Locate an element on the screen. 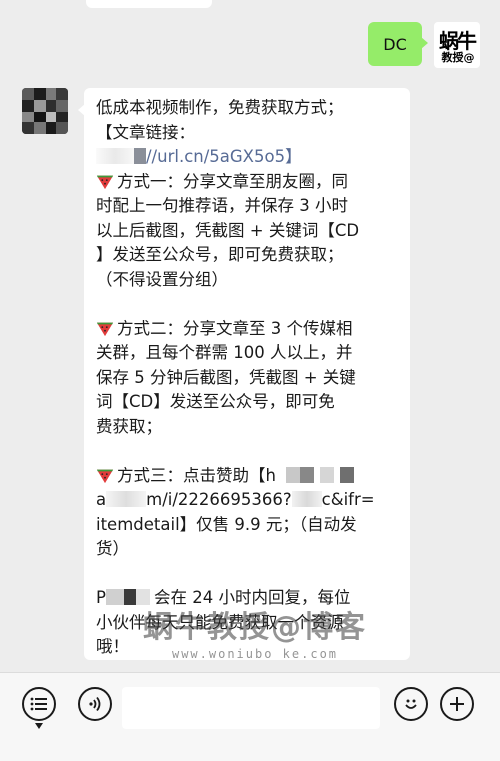 This screenshot has height=761, width=500. menu-caret-icon is located at coordinates (39, 726).